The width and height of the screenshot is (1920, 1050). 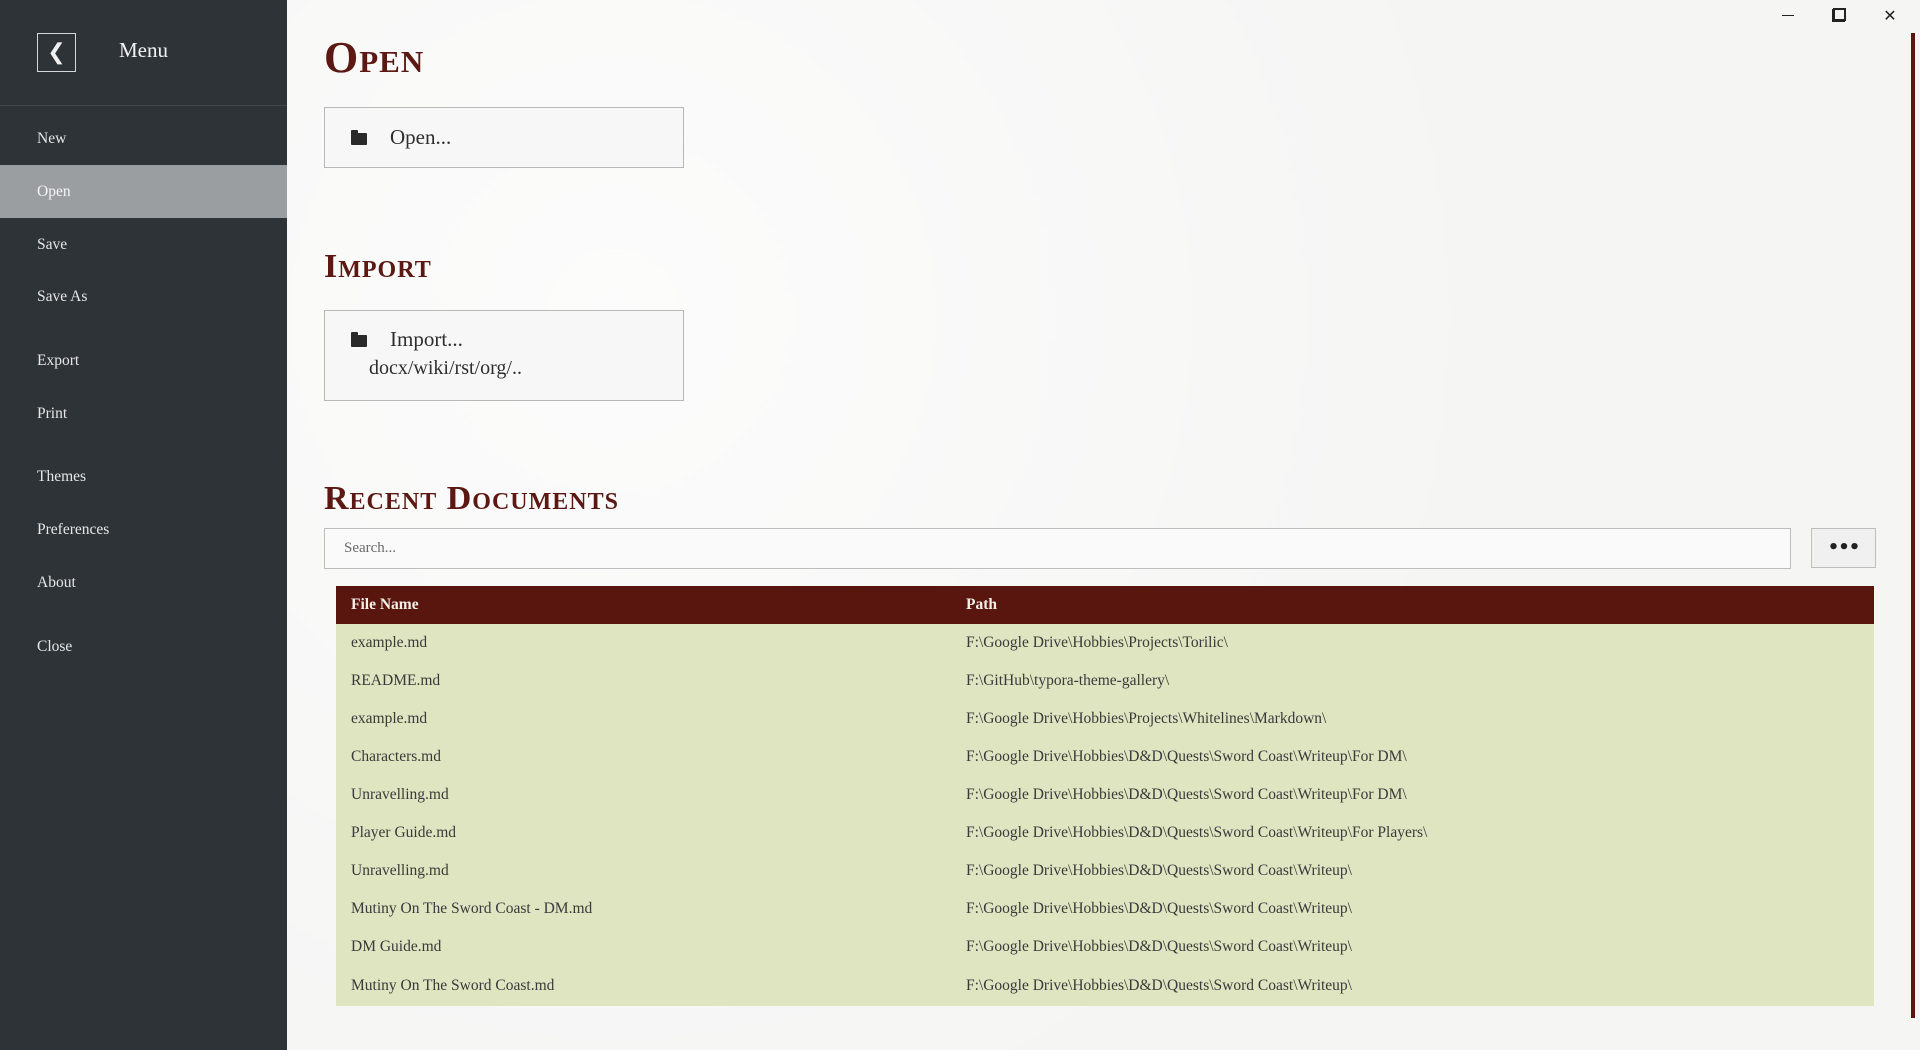 I want to click on scrollbar, so click(x=1913, y=525).